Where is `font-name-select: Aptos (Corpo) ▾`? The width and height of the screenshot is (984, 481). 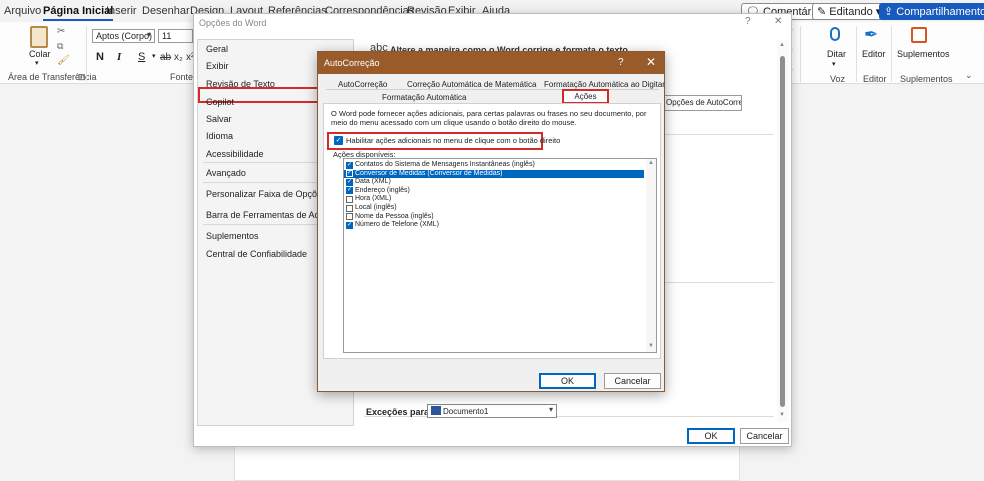
font-name-select: Aptos (Corpo) ▾ is located at coordinates (123, 36).